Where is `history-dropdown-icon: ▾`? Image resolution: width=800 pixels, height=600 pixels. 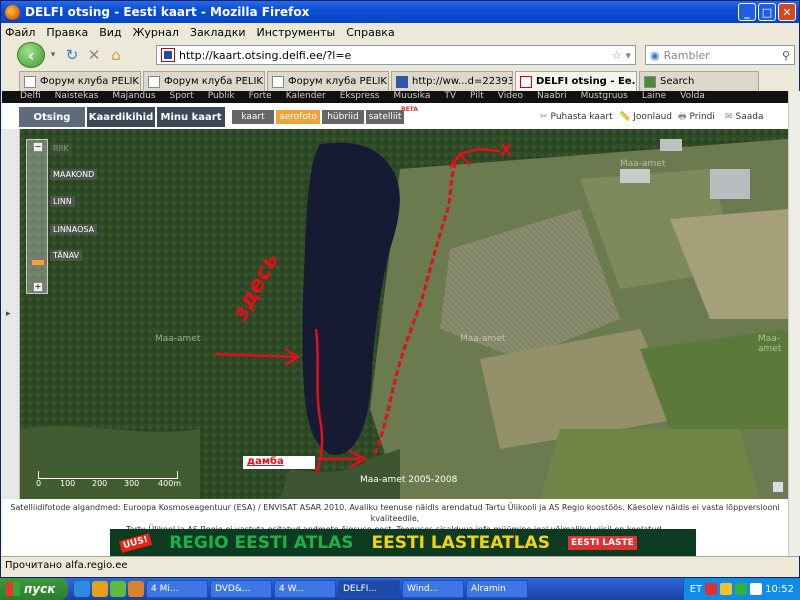
history-dropdown-icon: ▾ is located at coordinates (53, 55).